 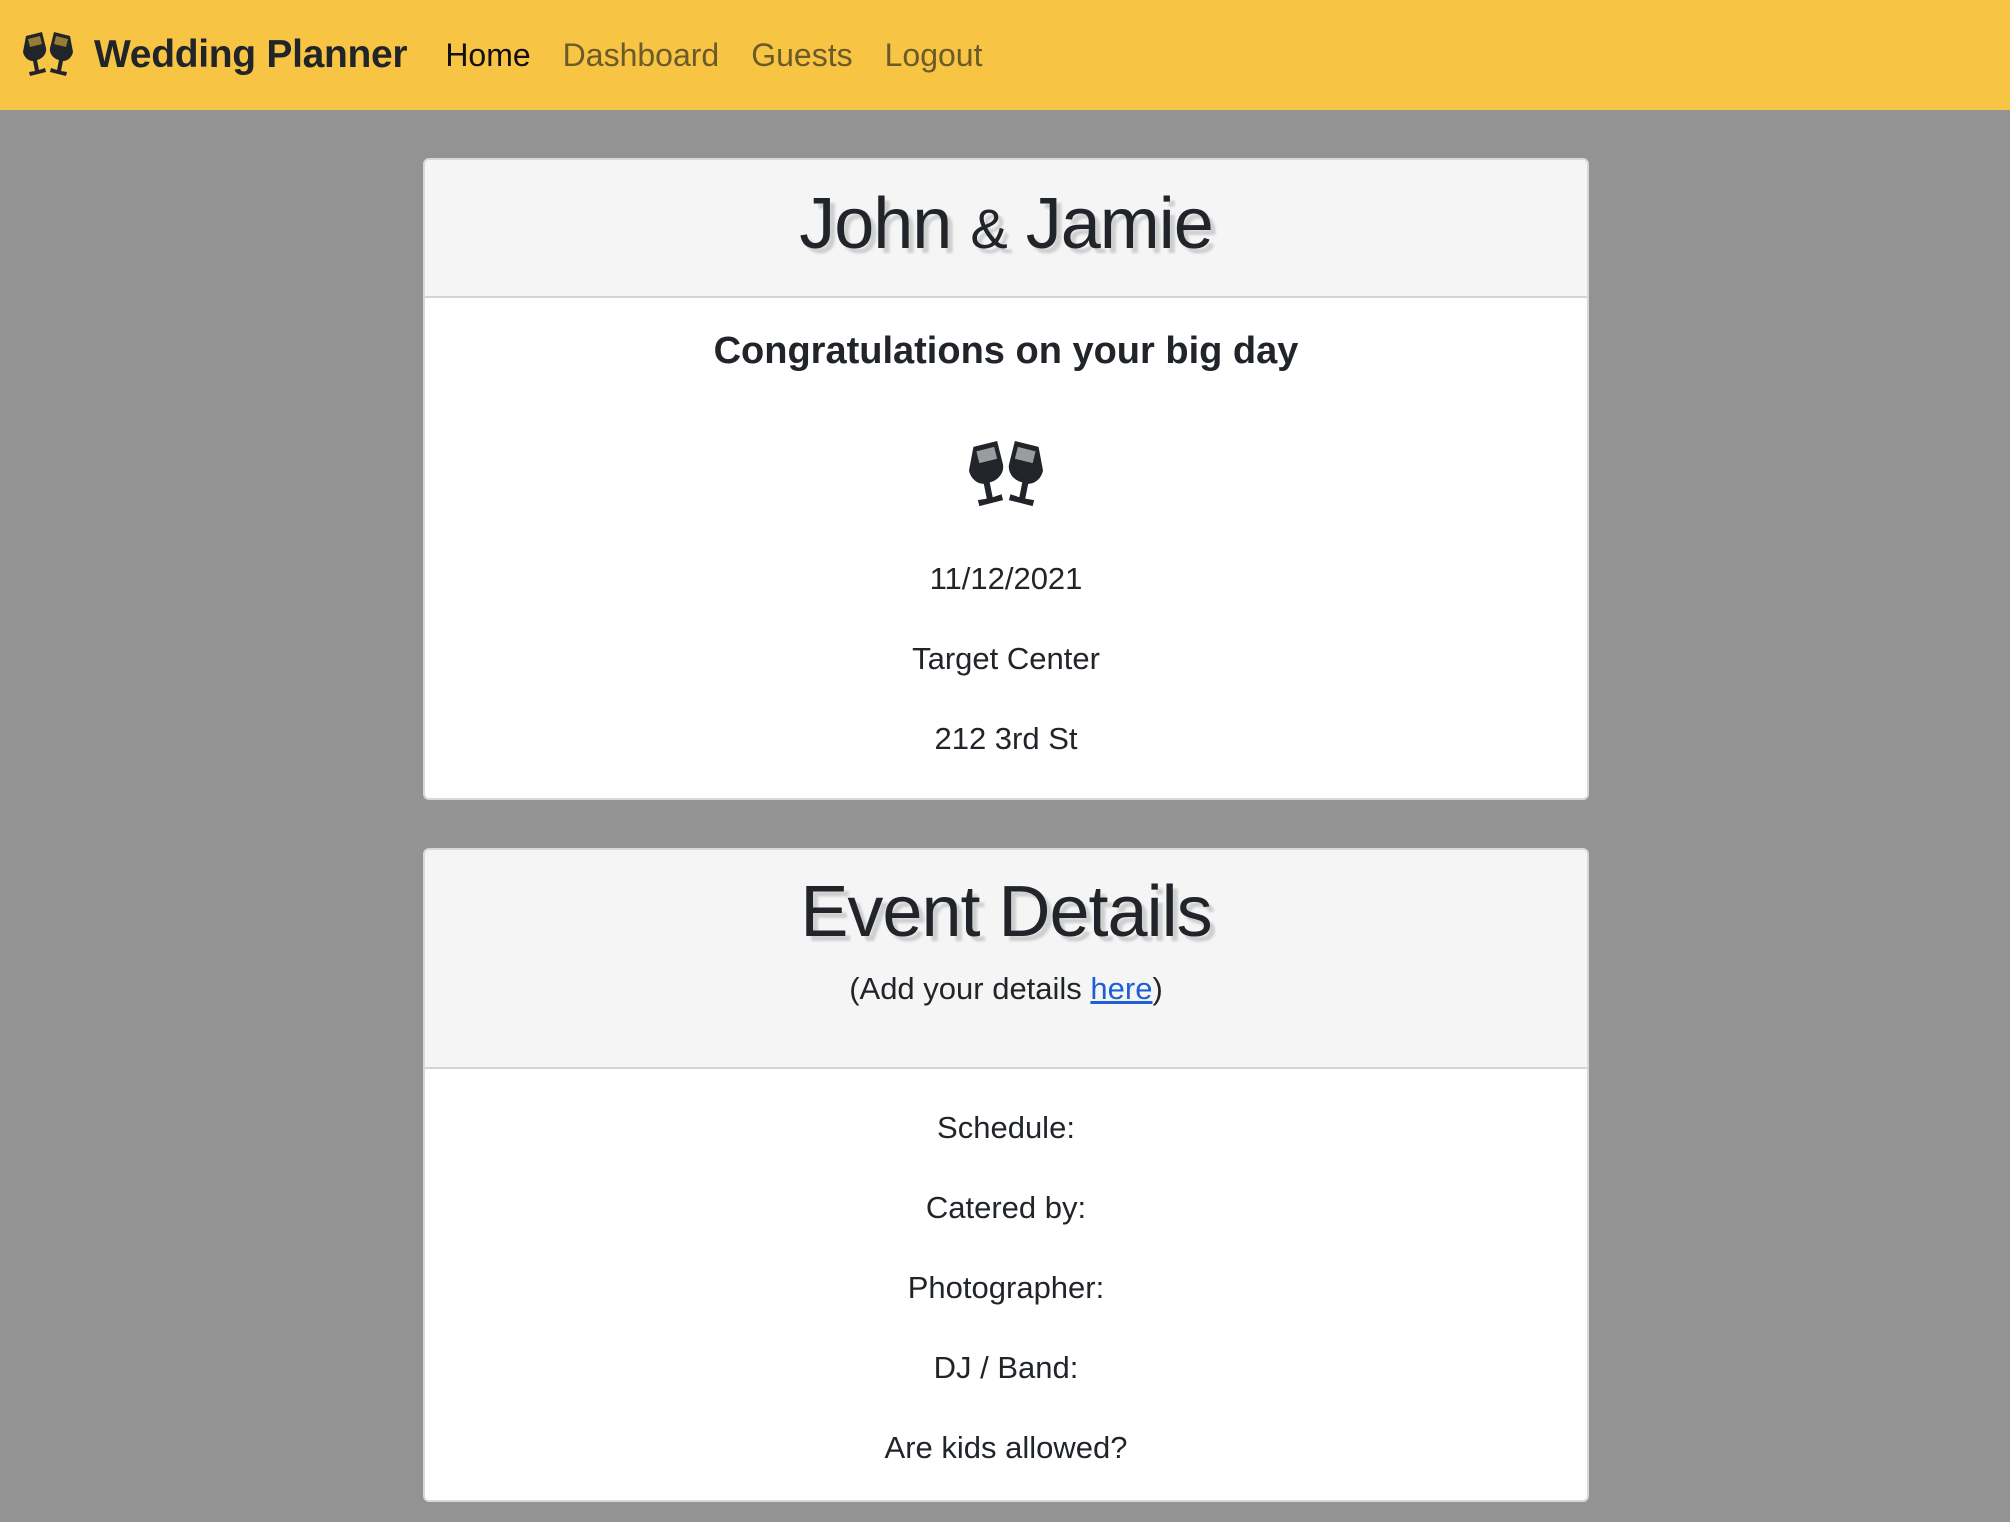 I want to click on venue-name: Target Center, so click(x=1006, y=658).